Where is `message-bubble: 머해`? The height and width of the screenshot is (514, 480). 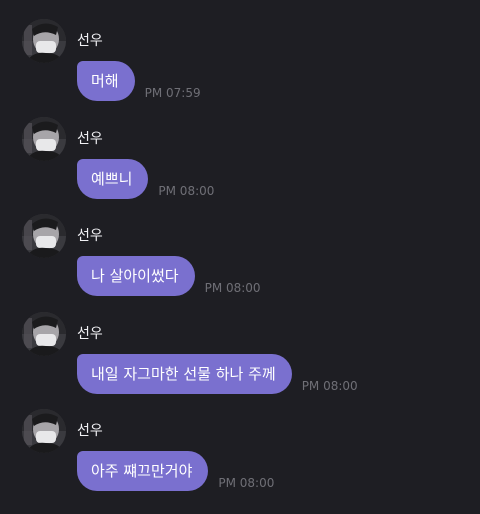
message-bubble: 머해 is located at coordinates (106, 81).